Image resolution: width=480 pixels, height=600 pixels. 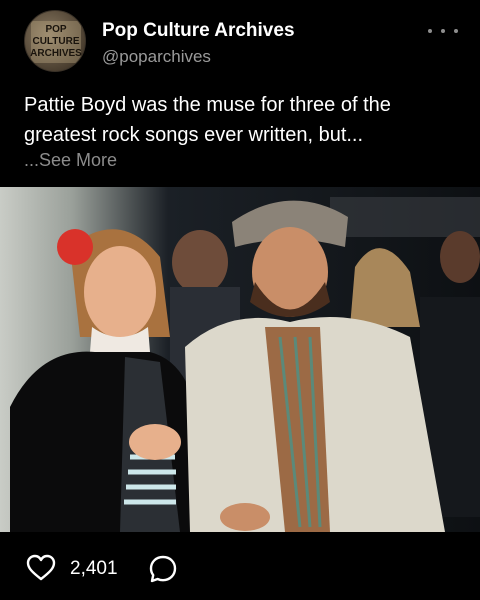 I want to click on see-more-link: ...See More, so click(x=70, y=160).